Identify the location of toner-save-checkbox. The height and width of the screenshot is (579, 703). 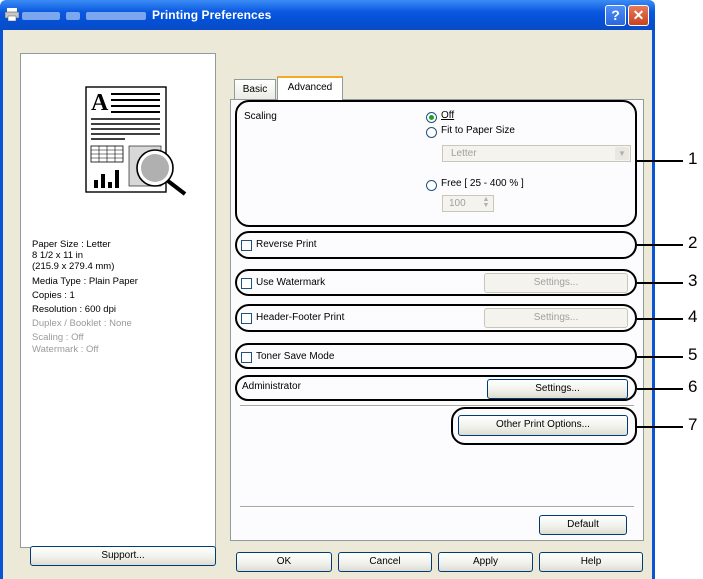
(246, 357).